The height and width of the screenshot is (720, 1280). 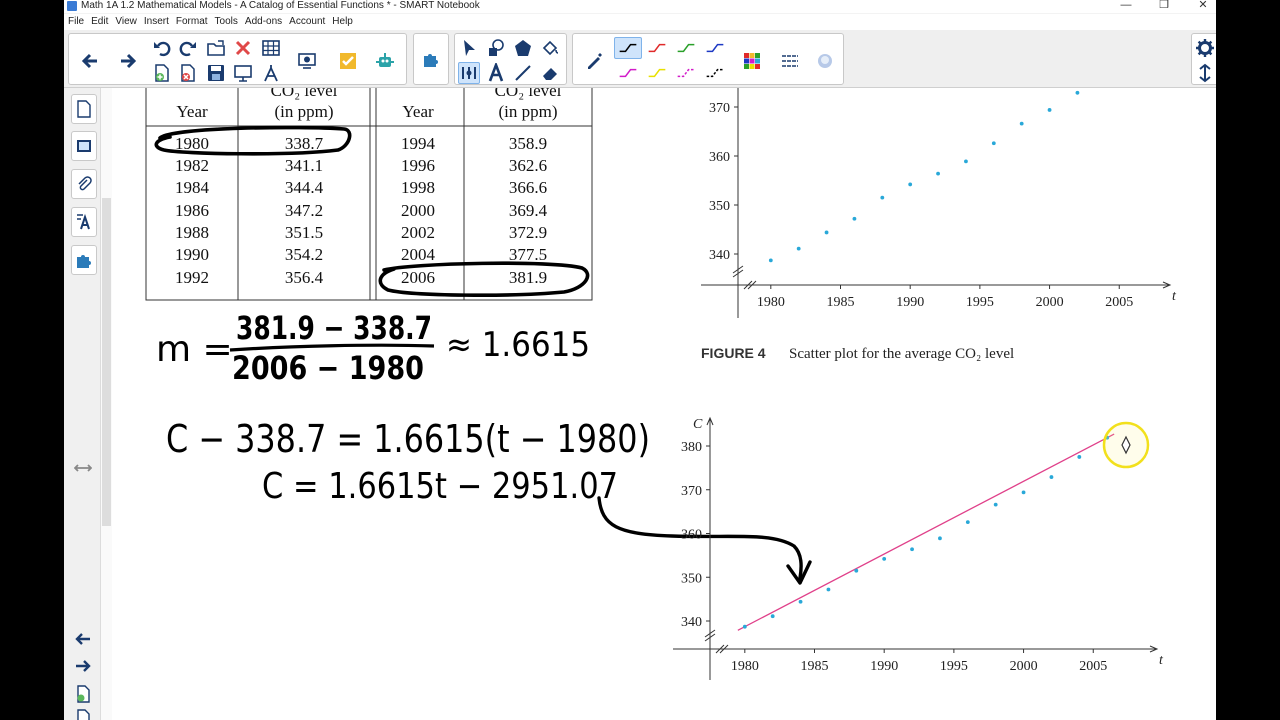 I want to click on pen-green-style, so click(x=686, y=48).